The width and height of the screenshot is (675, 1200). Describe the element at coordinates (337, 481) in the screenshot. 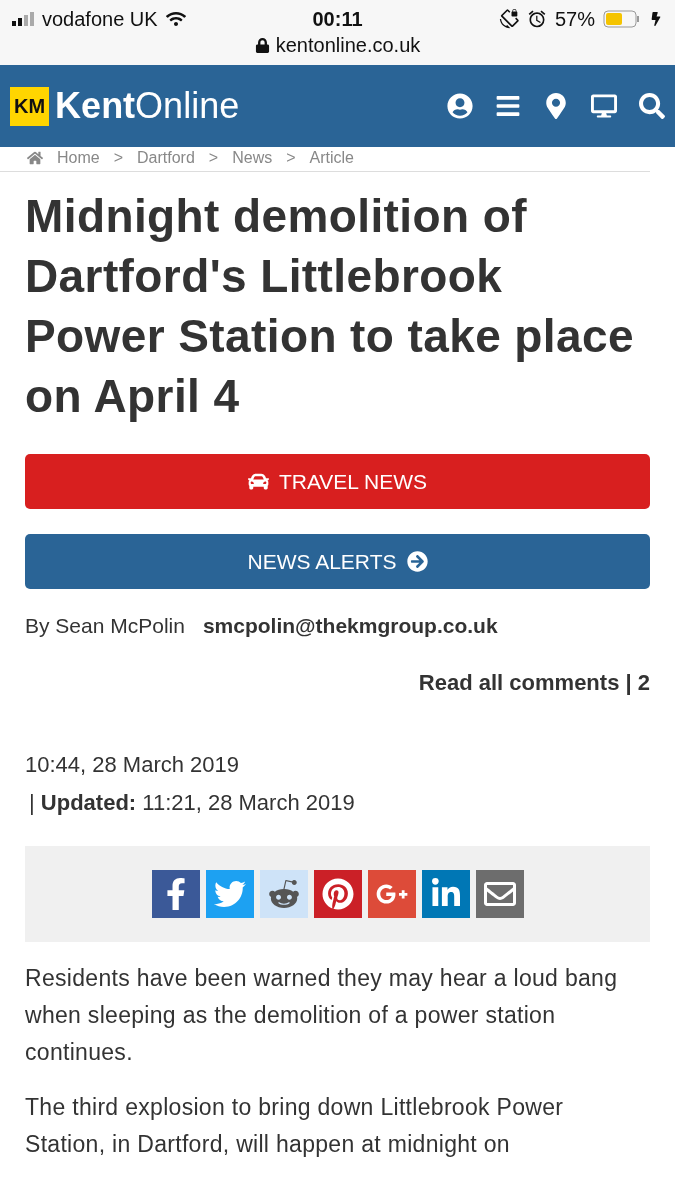

I see `travel-news-button: TRAVEL NEWS` at that location.